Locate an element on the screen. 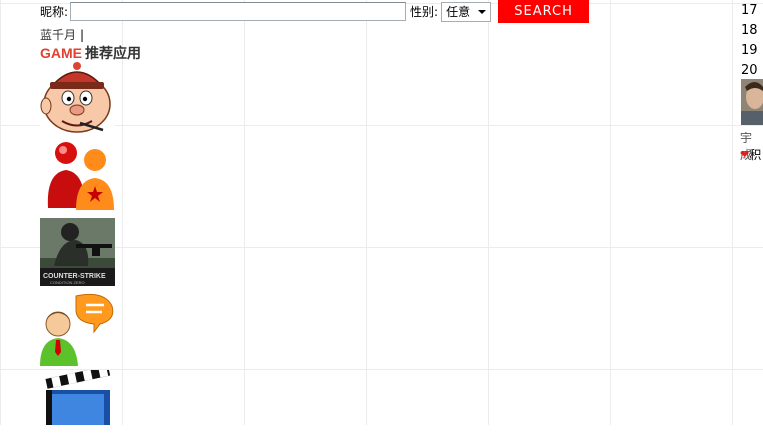 The height and width of the screenshot is (445, 763). avatar-photo is located at coordinates (752, 102).